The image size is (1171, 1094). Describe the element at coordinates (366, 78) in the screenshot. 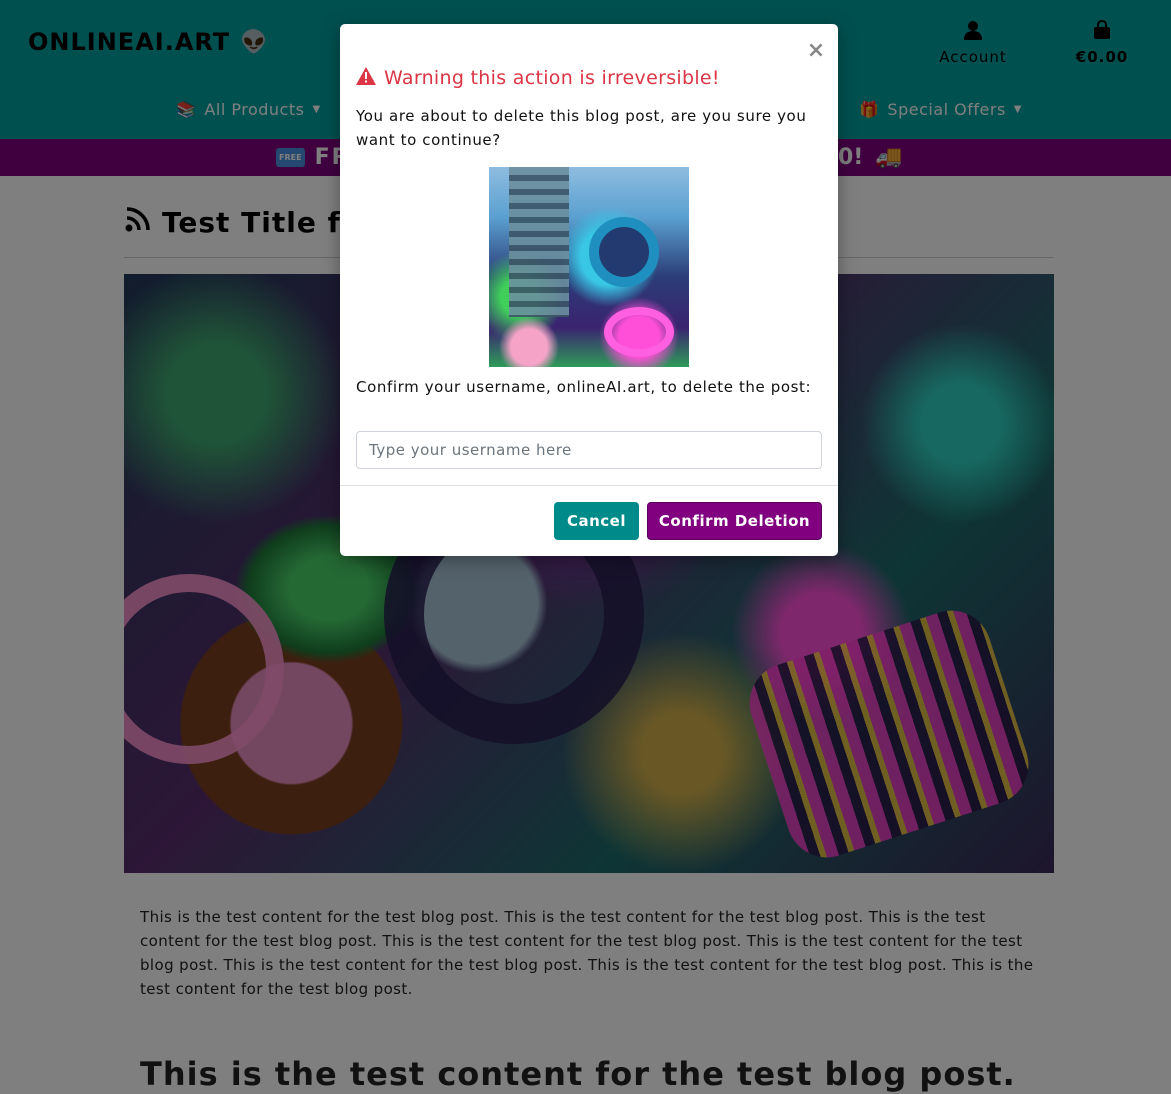

I see `warning-triangle-icon` at that location.